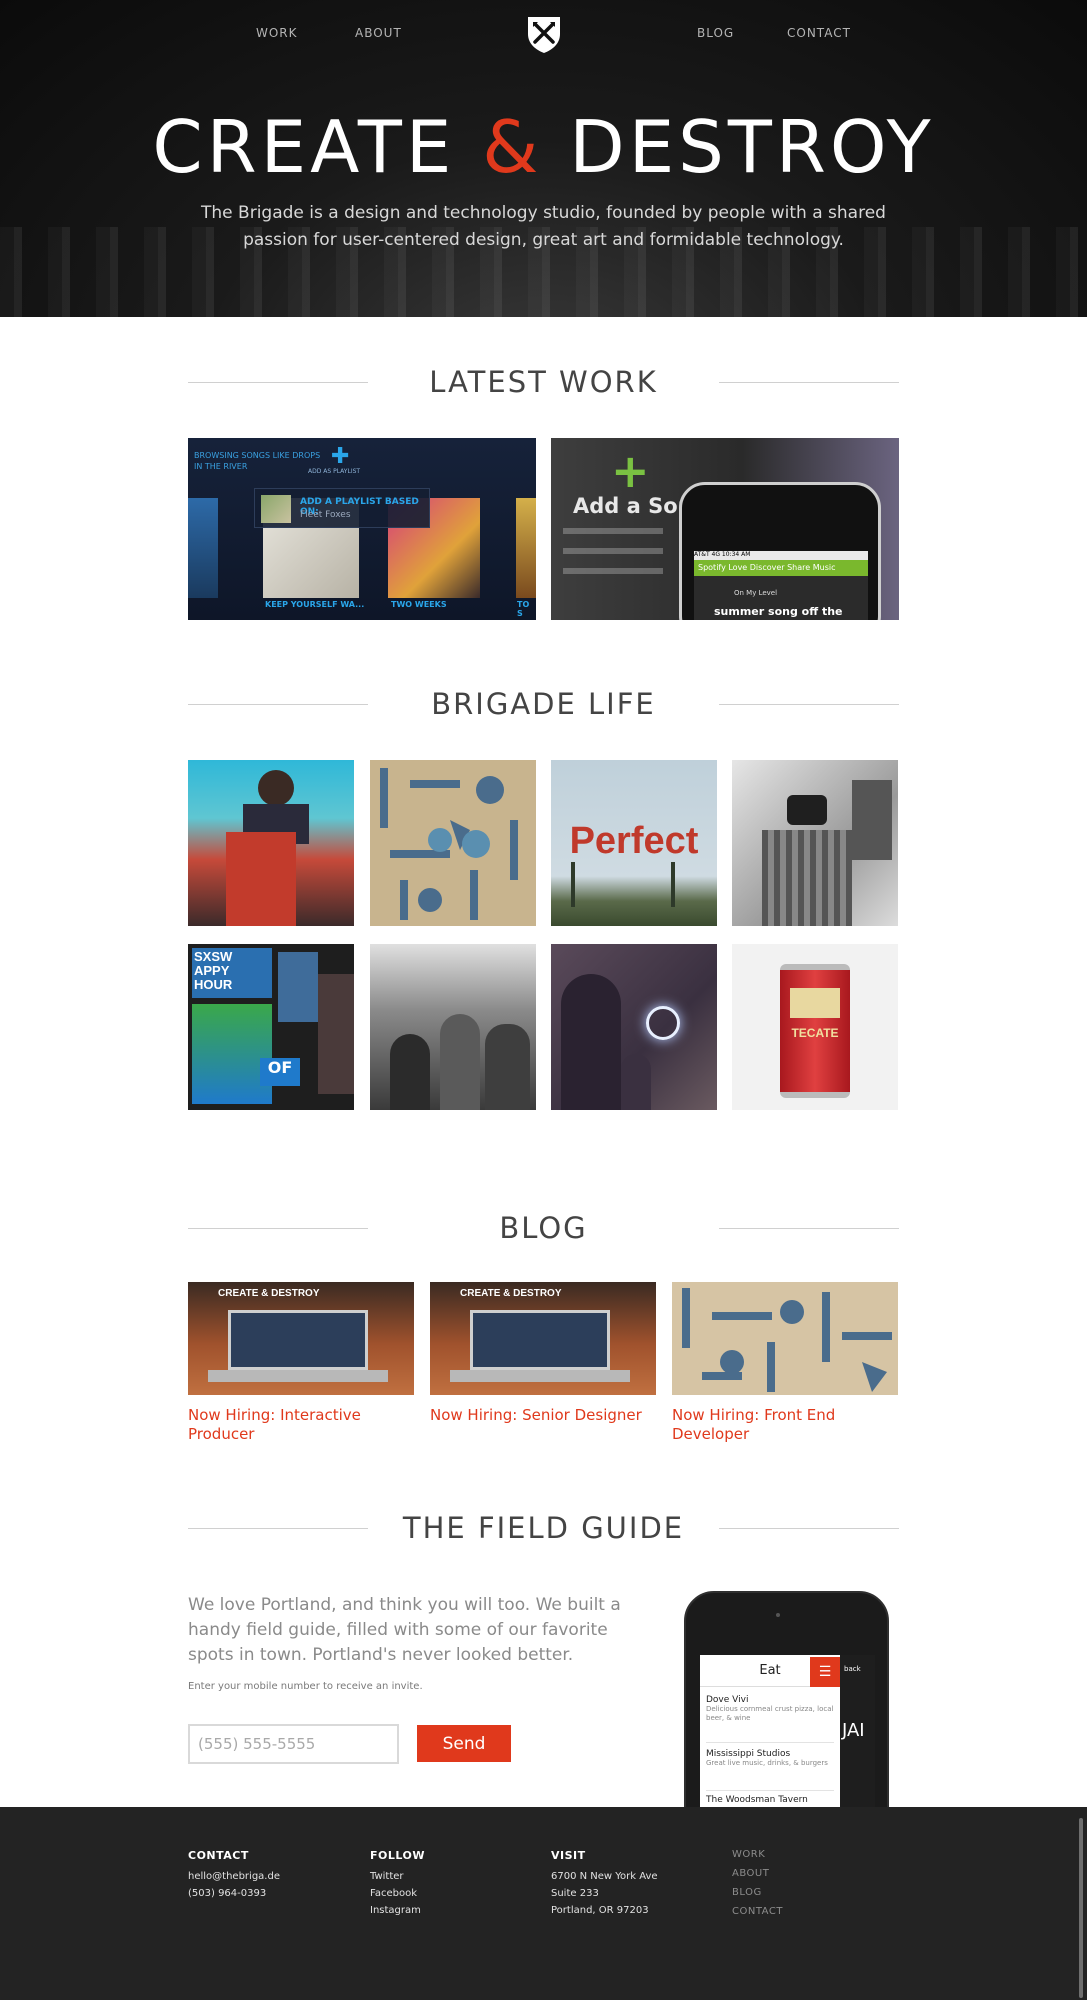 The height and width of the screenshot is (2000, 1087). What do you see at coordinates (663, 1023) in the screenshot?
I see `light-ring` at bounding box center [663, 1023].